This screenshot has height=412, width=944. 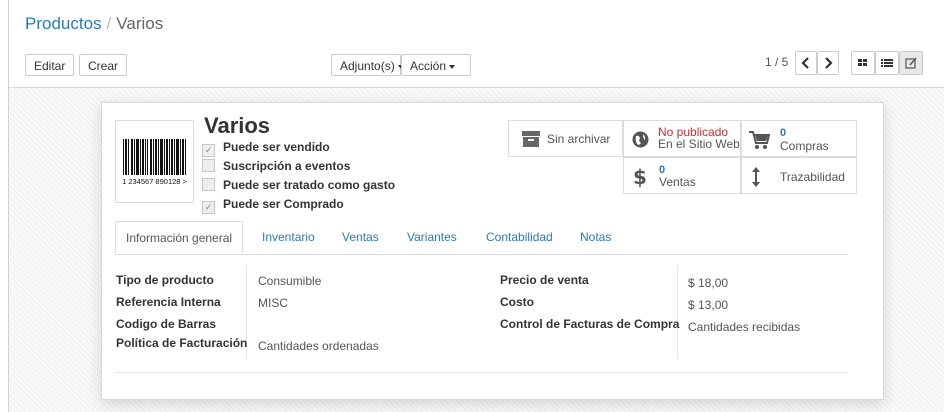 What do you see at coordinates (452, 66) in the screenshot?
I see `caret-down-icon` at bounding box center [452, 66].